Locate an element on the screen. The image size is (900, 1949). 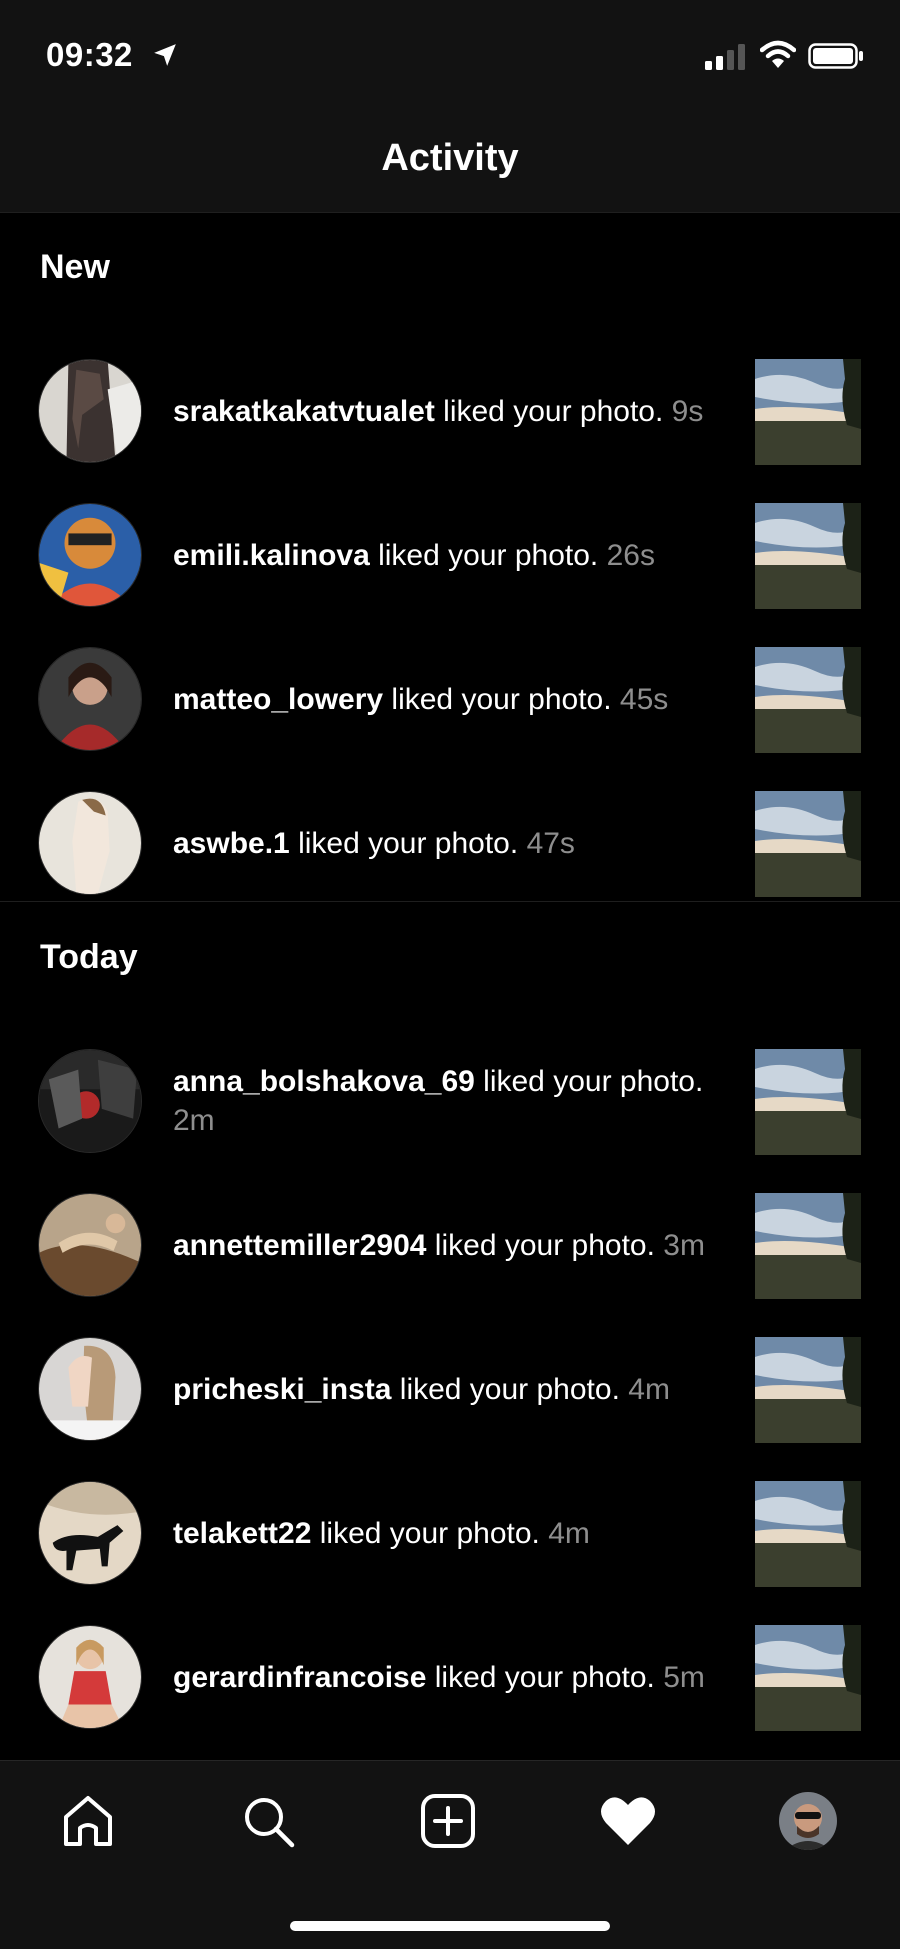
wifi-icon is located at coordinates (778, 54).